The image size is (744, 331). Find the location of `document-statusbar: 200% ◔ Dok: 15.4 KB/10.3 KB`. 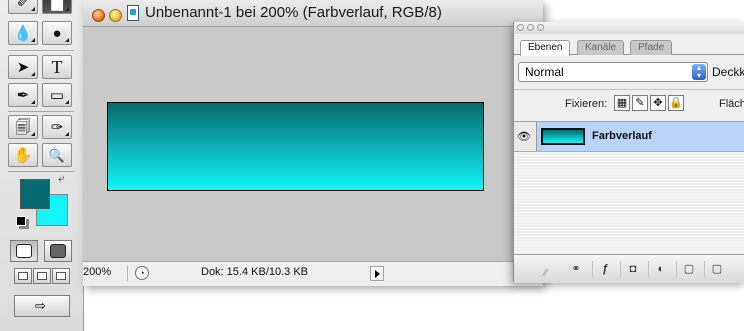

document-statusbar: 200% ◔ Dok: 15.4 KB/10.3 KB is located at coordinates (313, 273).